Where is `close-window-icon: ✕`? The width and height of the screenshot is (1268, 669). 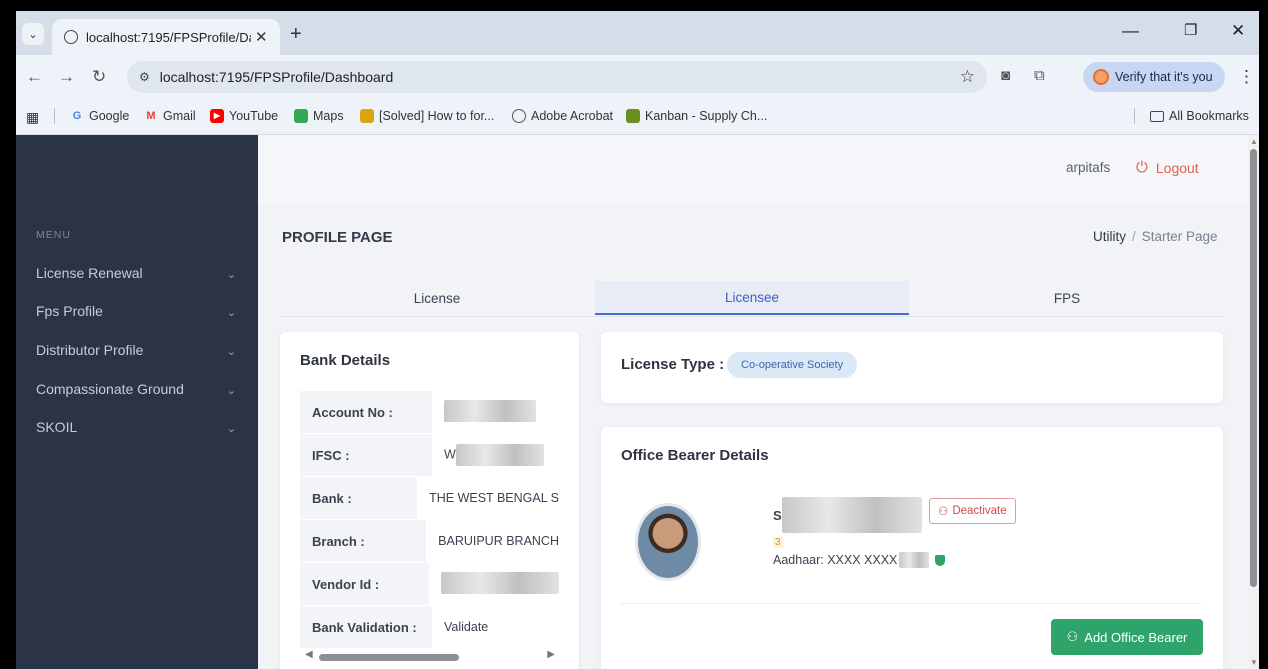 close-window-icon: ✕ is located at coordinates (1238, 31).